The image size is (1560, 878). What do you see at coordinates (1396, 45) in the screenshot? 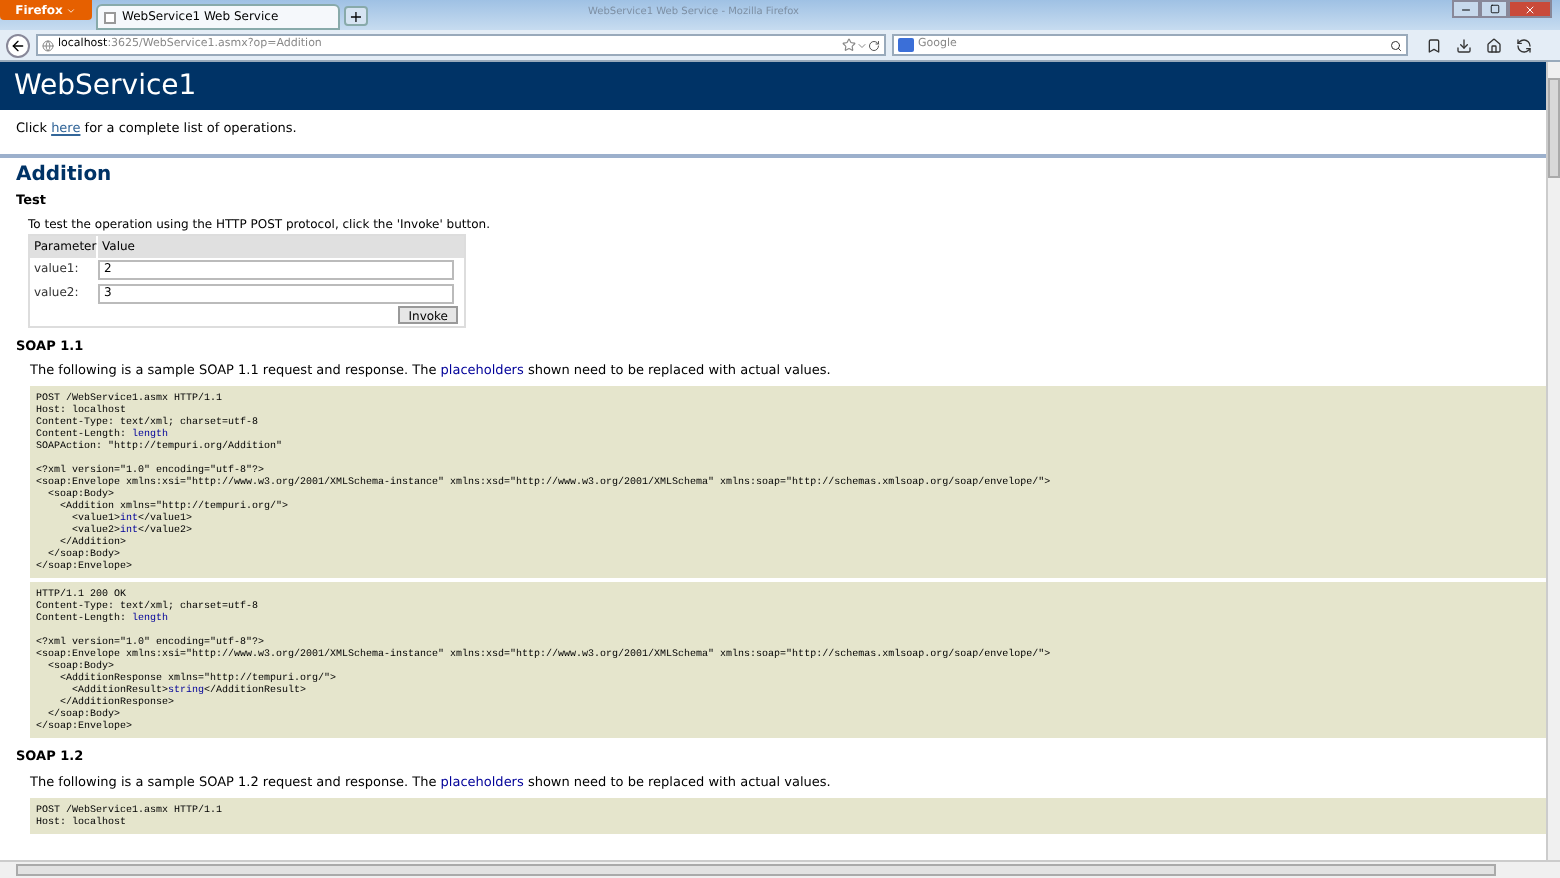
I see `search-icon` at bounding box center [1396, 45].